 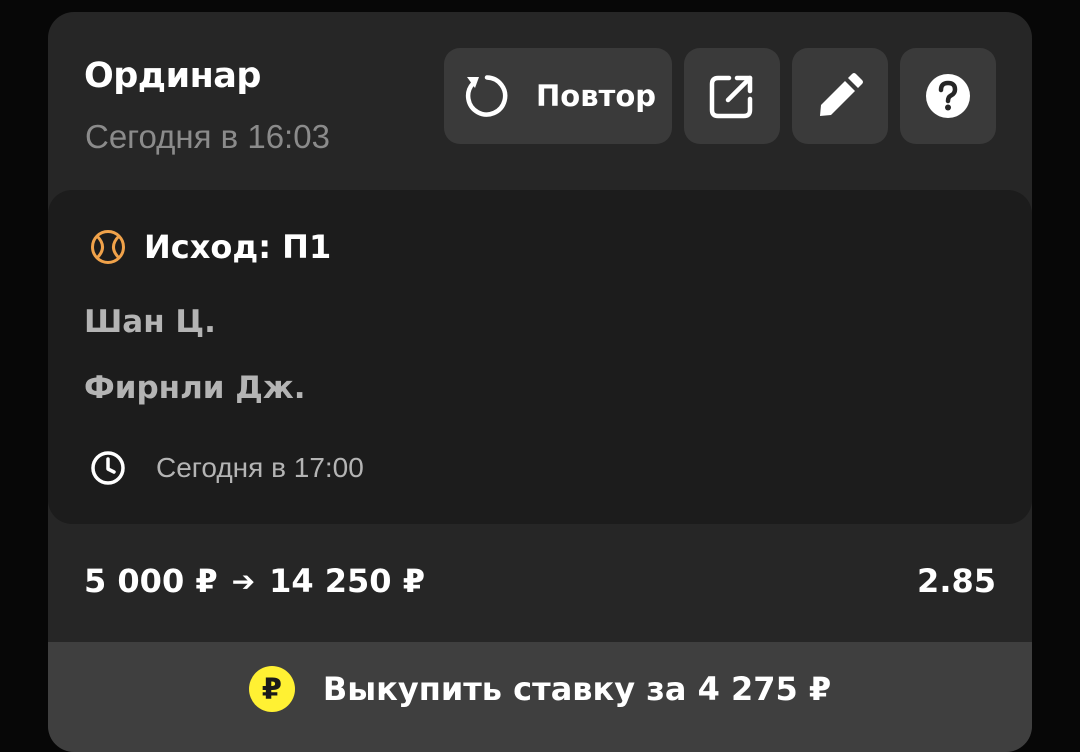 I want to click on outcome-row: Исход: П1, so click(x=210, y=247).